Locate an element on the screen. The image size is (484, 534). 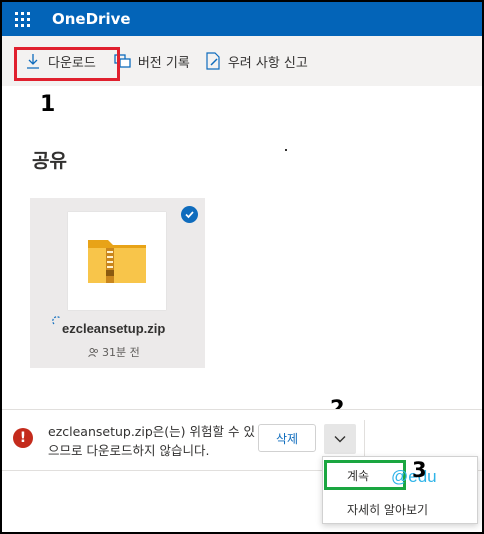
app-title: OneDrive is located at coordinates (91, 19).